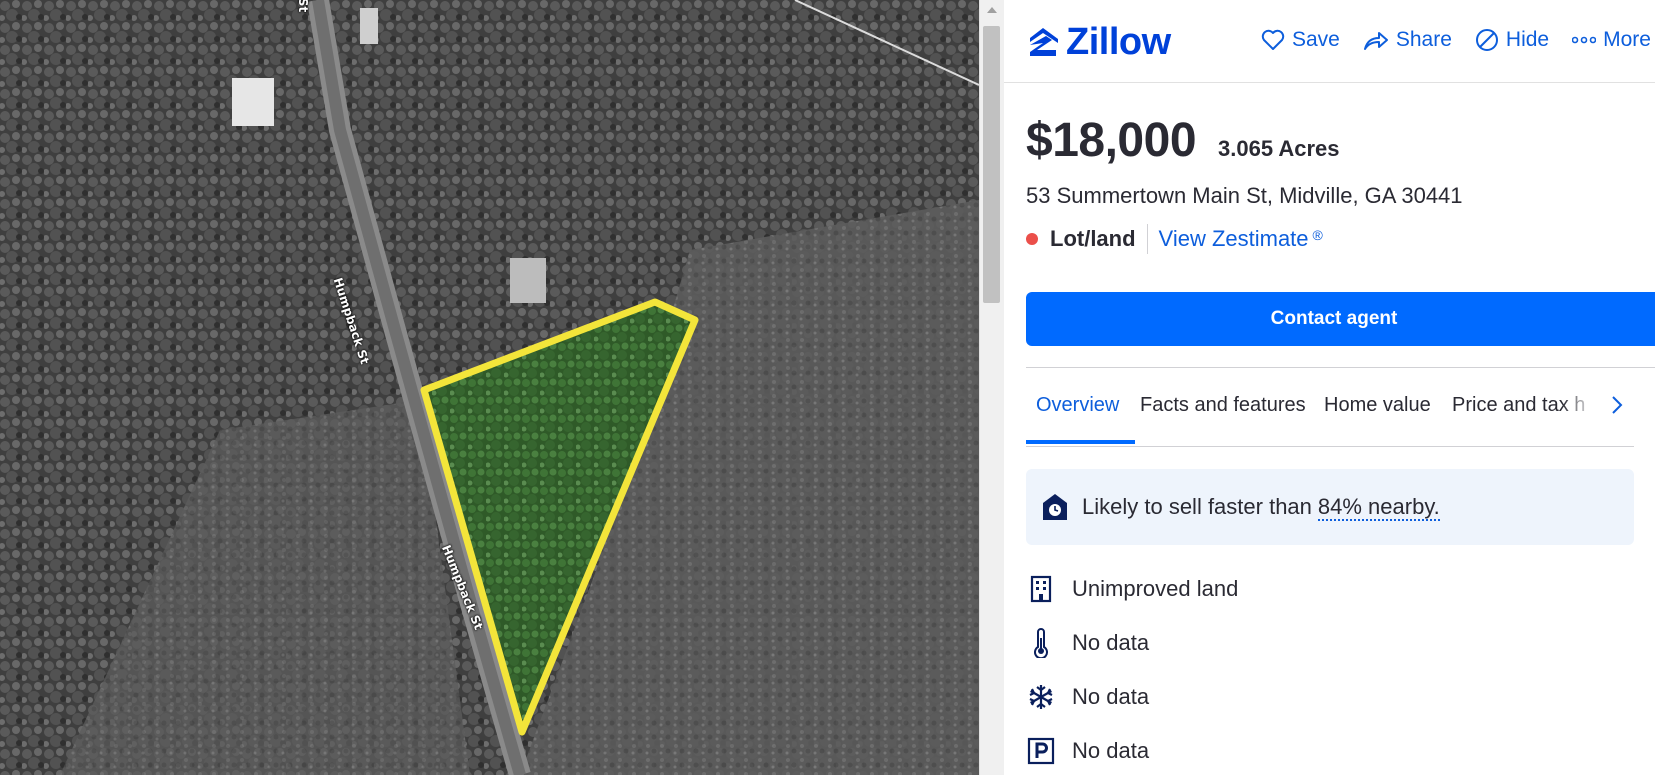 Image resolution: width=1655 pixels, height=775 pixels. I want to click on more-button: More, so click(1611, 40).